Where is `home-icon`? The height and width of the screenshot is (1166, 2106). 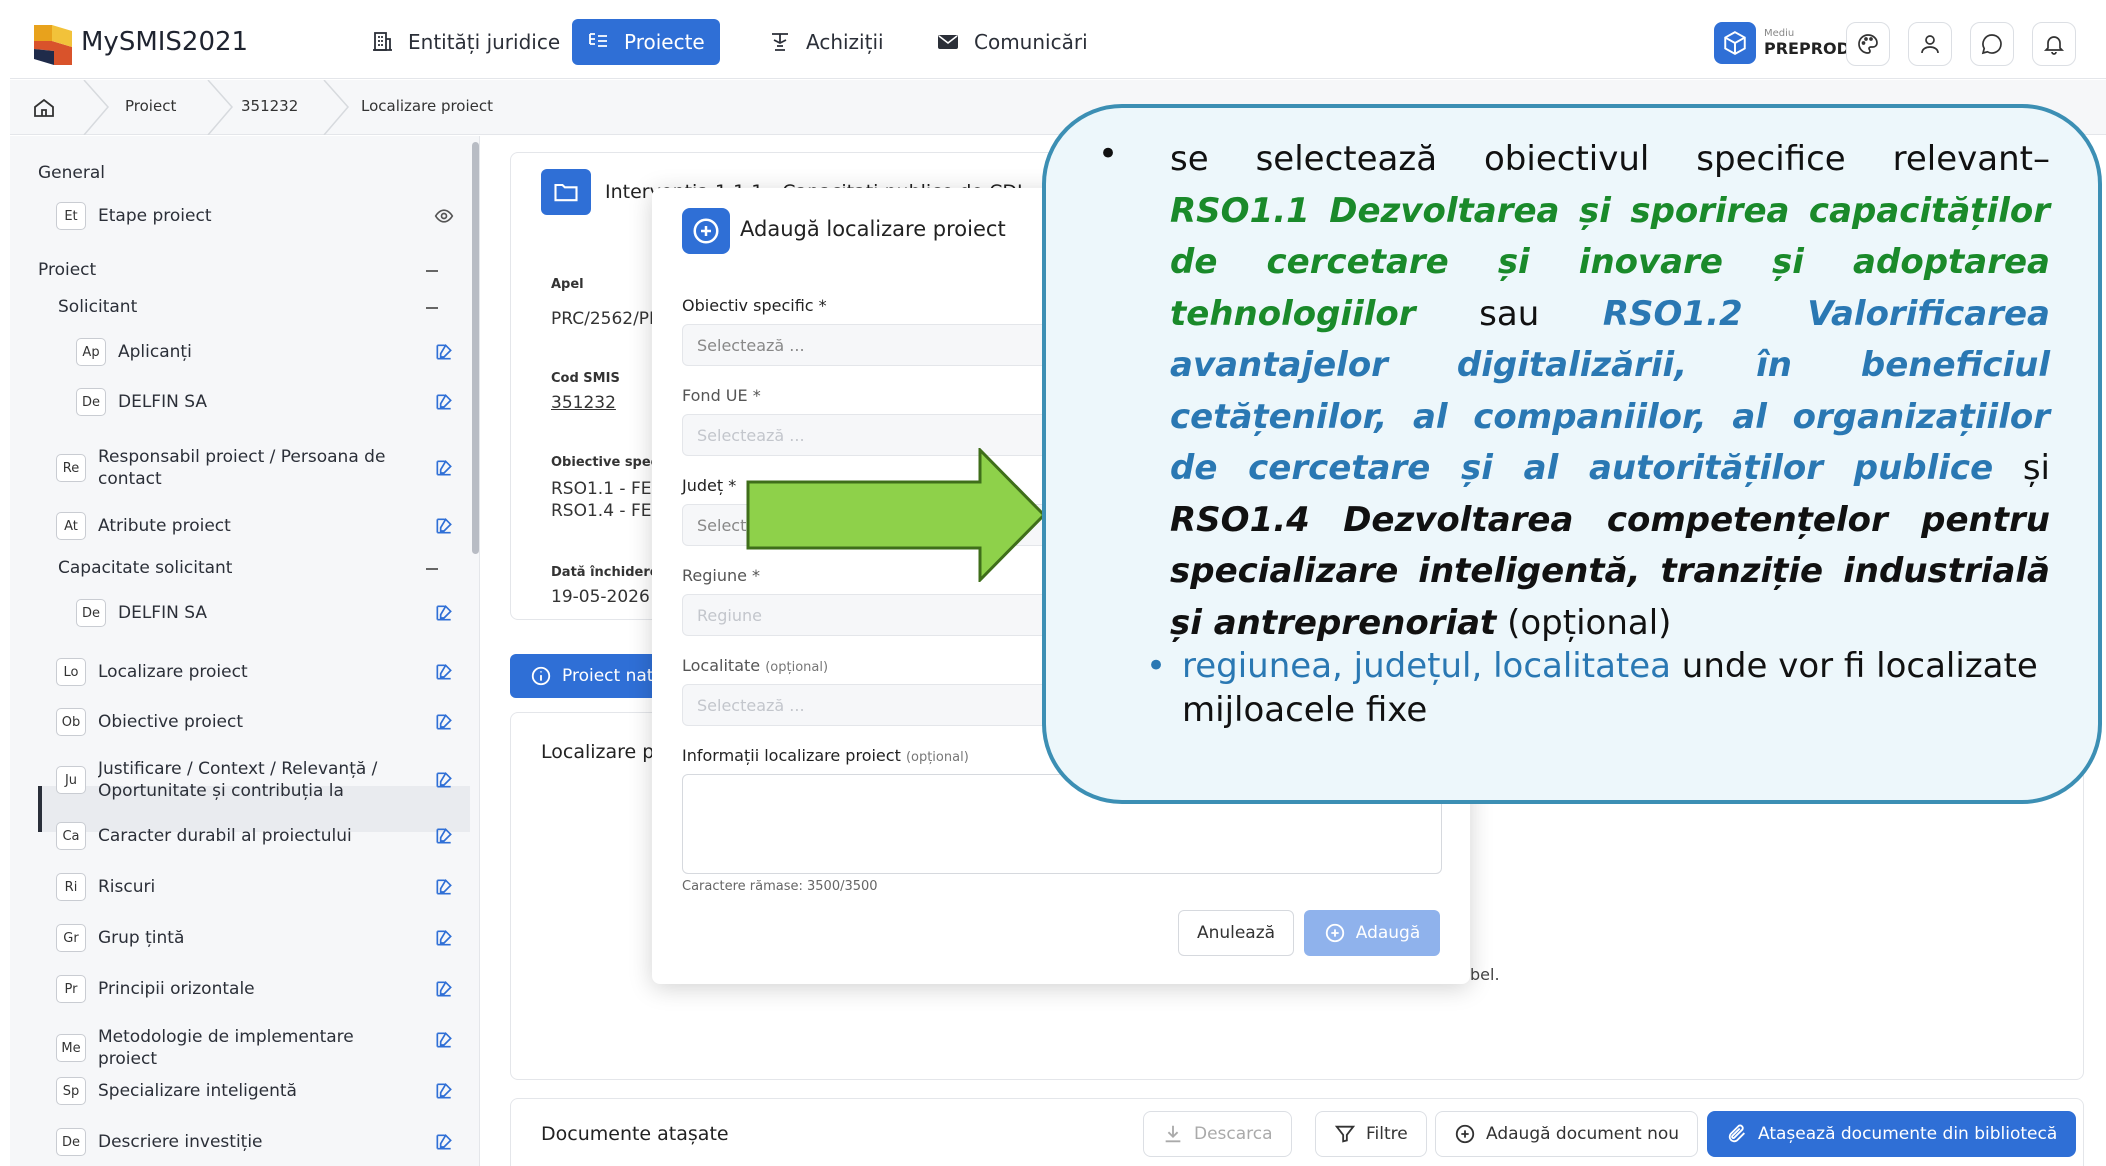 home-icon is located at coordinates (44, 108).